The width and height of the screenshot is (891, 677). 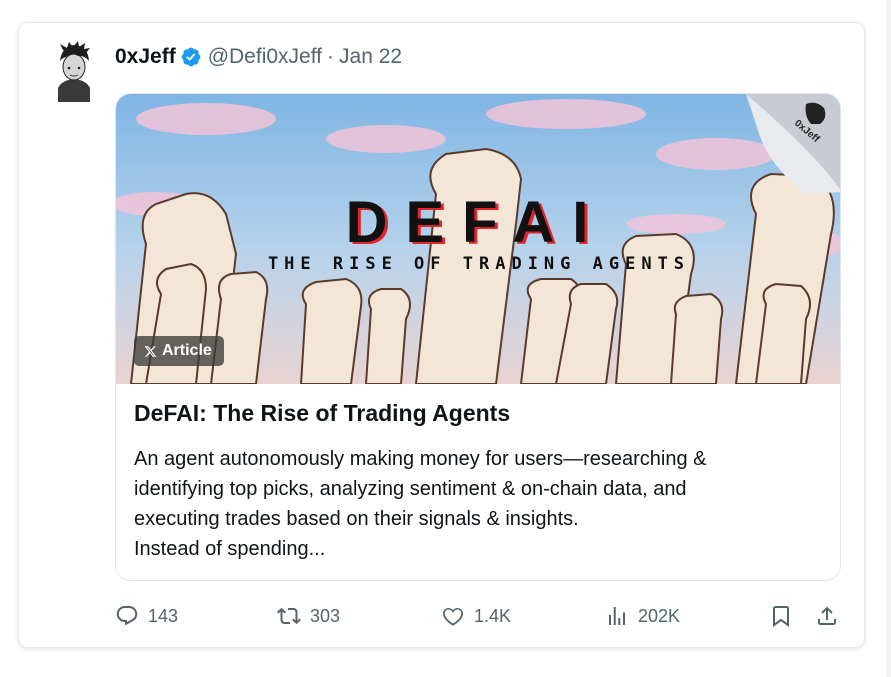 I want to click on avatar, so click(x=74, y=71).